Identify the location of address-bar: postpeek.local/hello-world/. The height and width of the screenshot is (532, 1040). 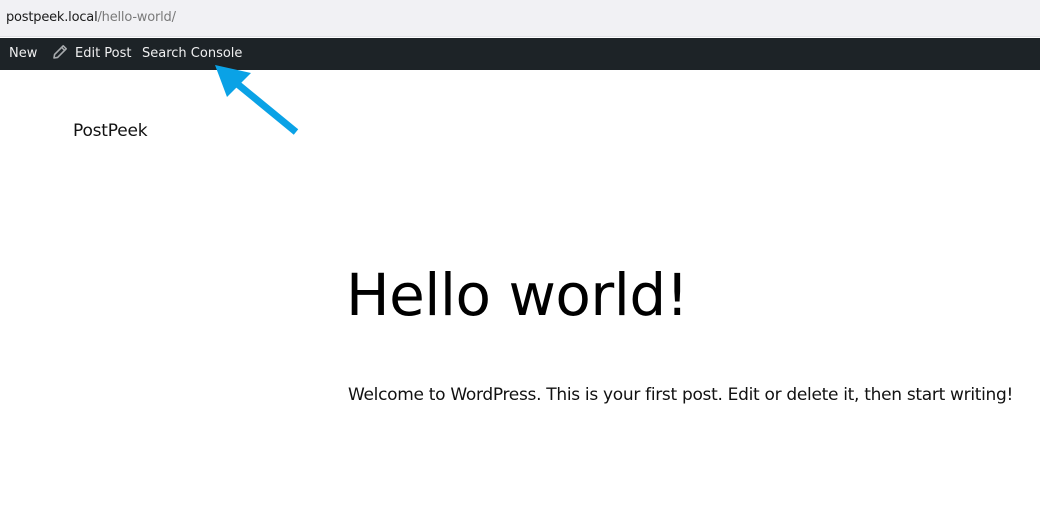
(520, 18).